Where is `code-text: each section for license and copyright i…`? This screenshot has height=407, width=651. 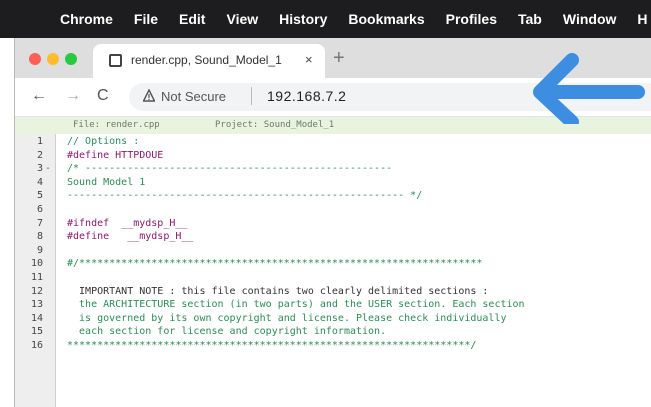 code-text: each section for license and copyright i… is located at coordinates (227, 332).